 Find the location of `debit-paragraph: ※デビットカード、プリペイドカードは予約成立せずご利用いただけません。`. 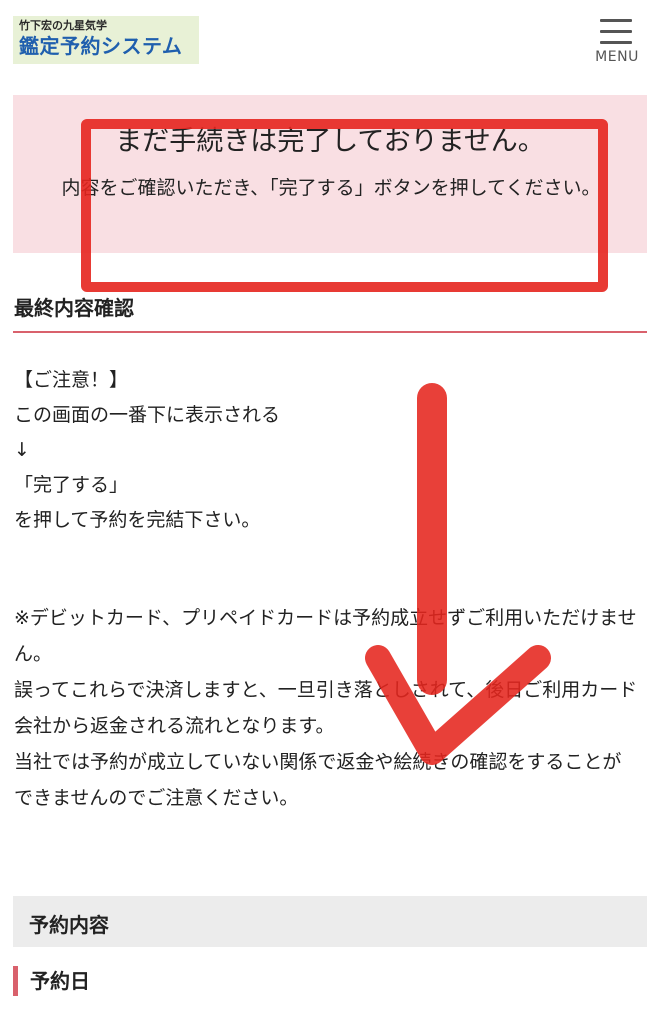

debit-paragraph: ※デビットカード、プリペイドカードは予約成立せずご利用いただけません。 is located at coordinates (325, 636).